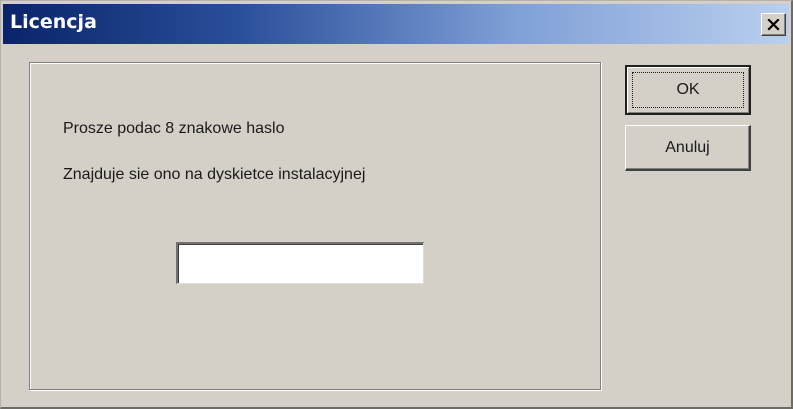 The image size is (793, 409). I want to click on cancel-button: Anuluj, so click(688, 148).